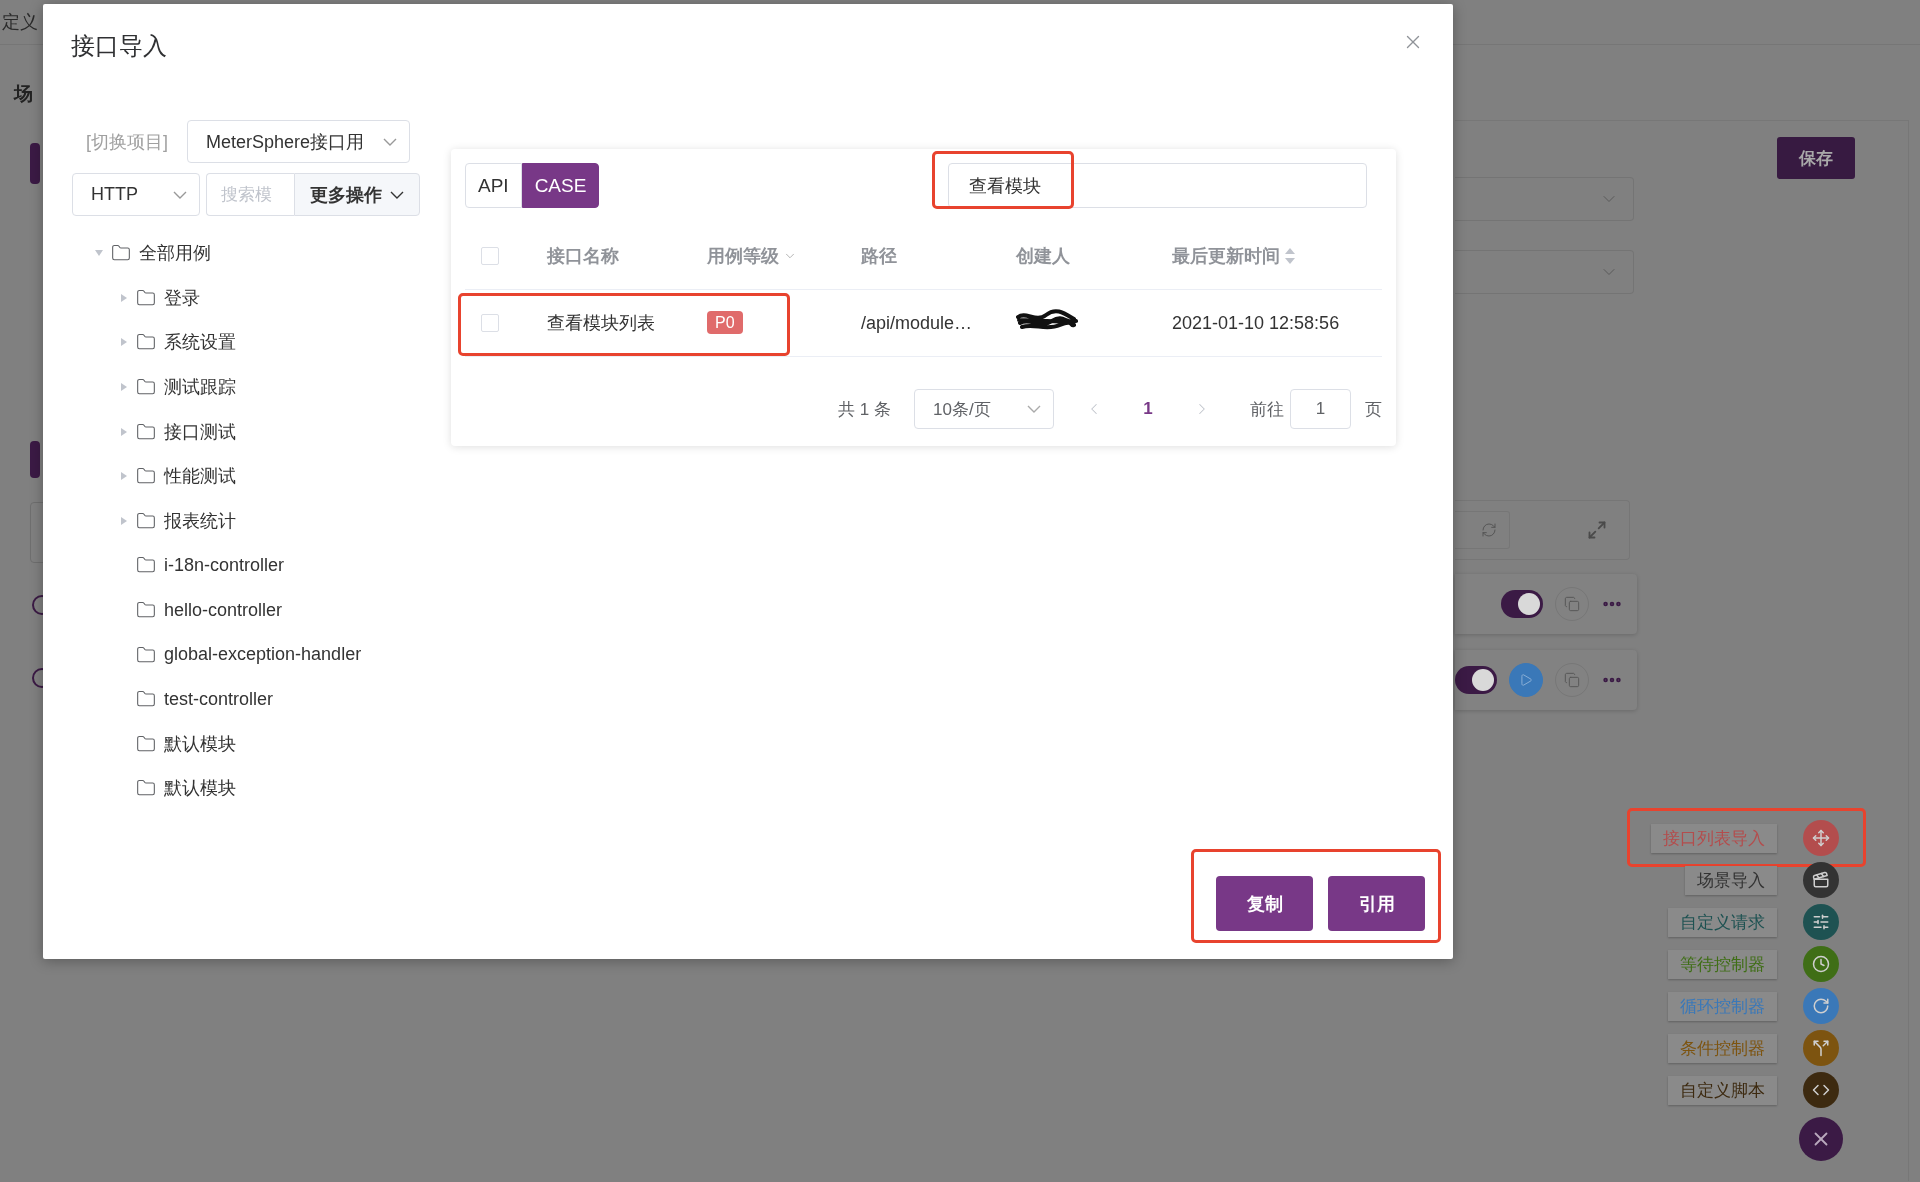 This screenshot has width=1920, height=1182. Describe the element at coordinates (583, 256) in the screenshot. I see `column-header: 接口名称` at that location.